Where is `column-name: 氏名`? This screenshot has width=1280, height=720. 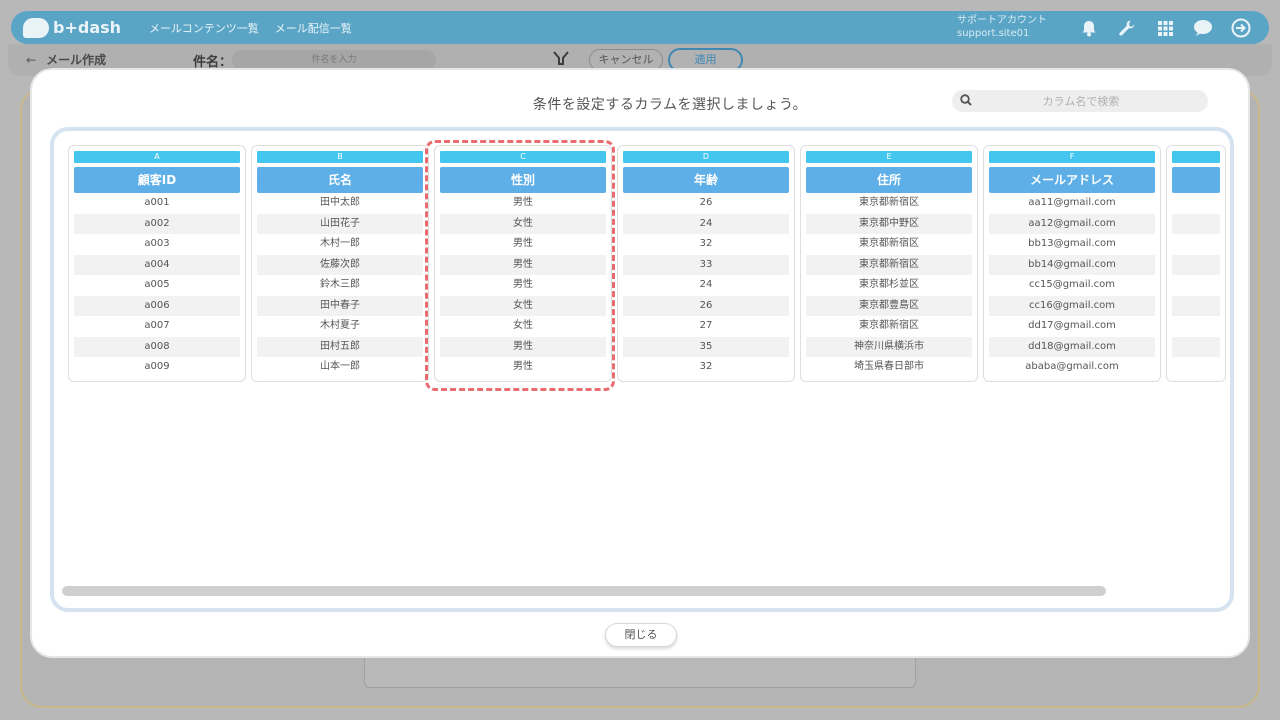 column-name: 氏名 is located at coordinates (340, 180).